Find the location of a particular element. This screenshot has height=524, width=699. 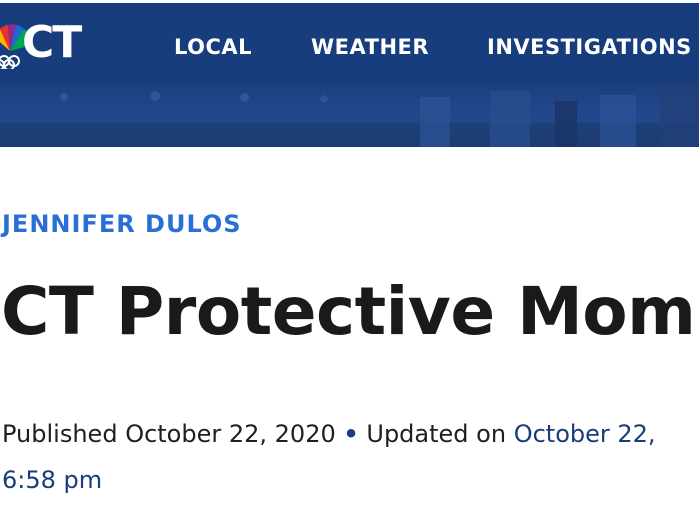

published-date: October 22, 2020 is located at coordinates (230, 434).